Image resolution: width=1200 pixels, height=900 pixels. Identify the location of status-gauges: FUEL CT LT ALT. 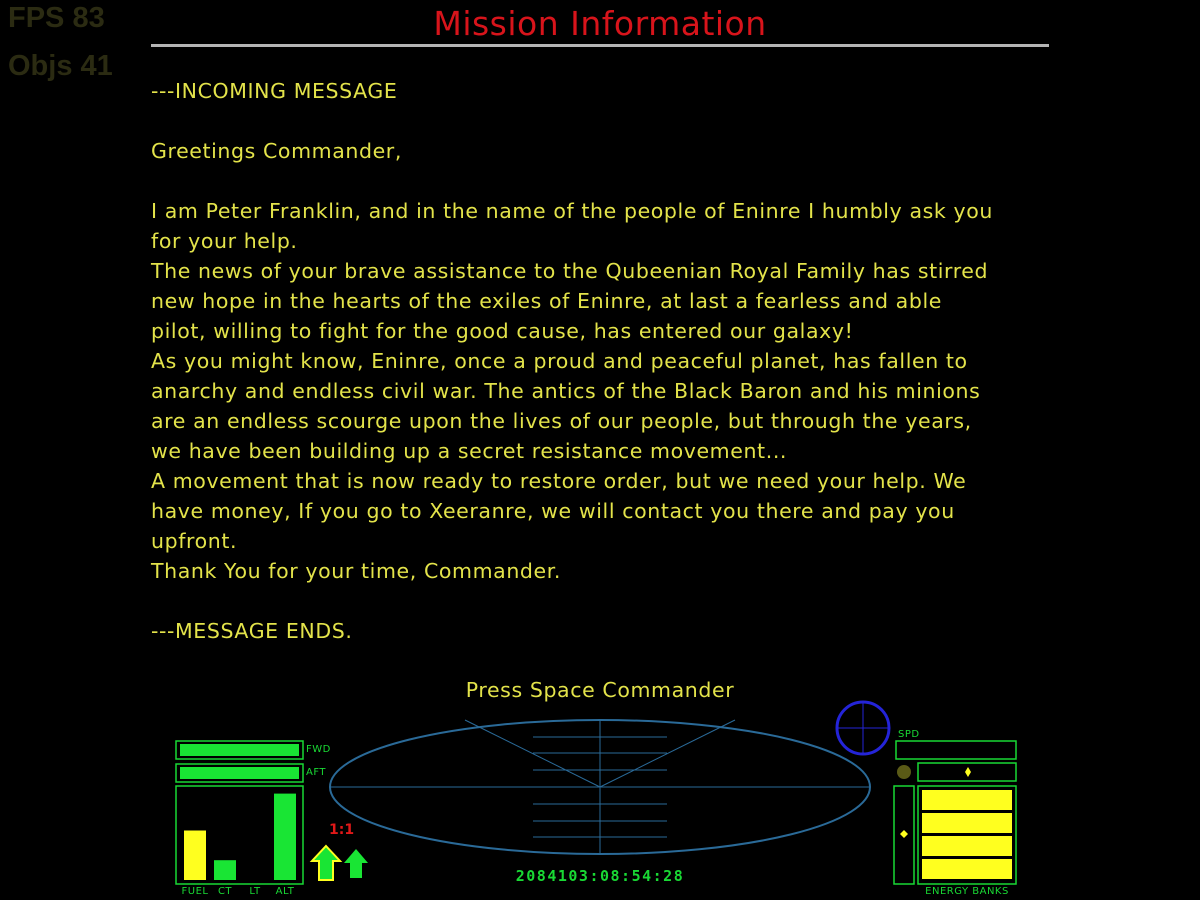
(239, 845).